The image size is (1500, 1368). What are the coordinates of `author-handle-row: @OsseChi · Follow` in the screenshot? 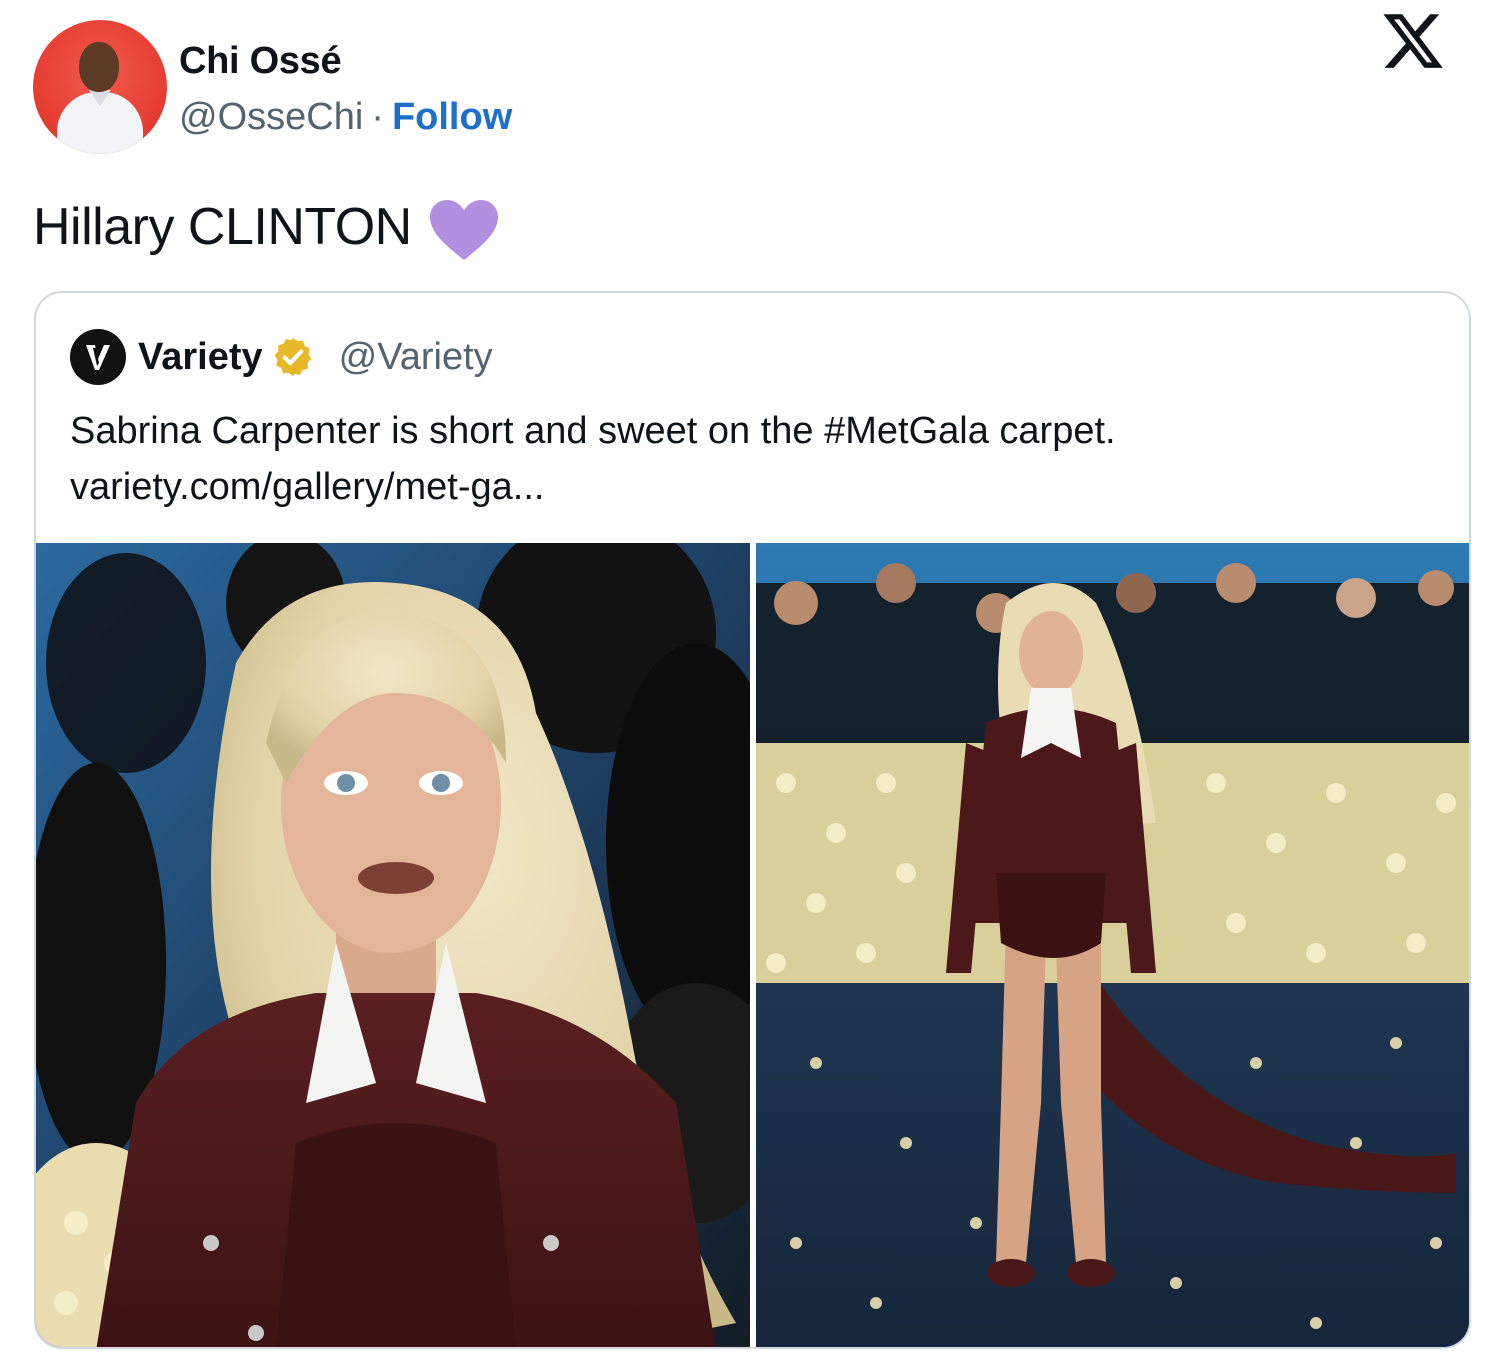 It's located at (345, 117).